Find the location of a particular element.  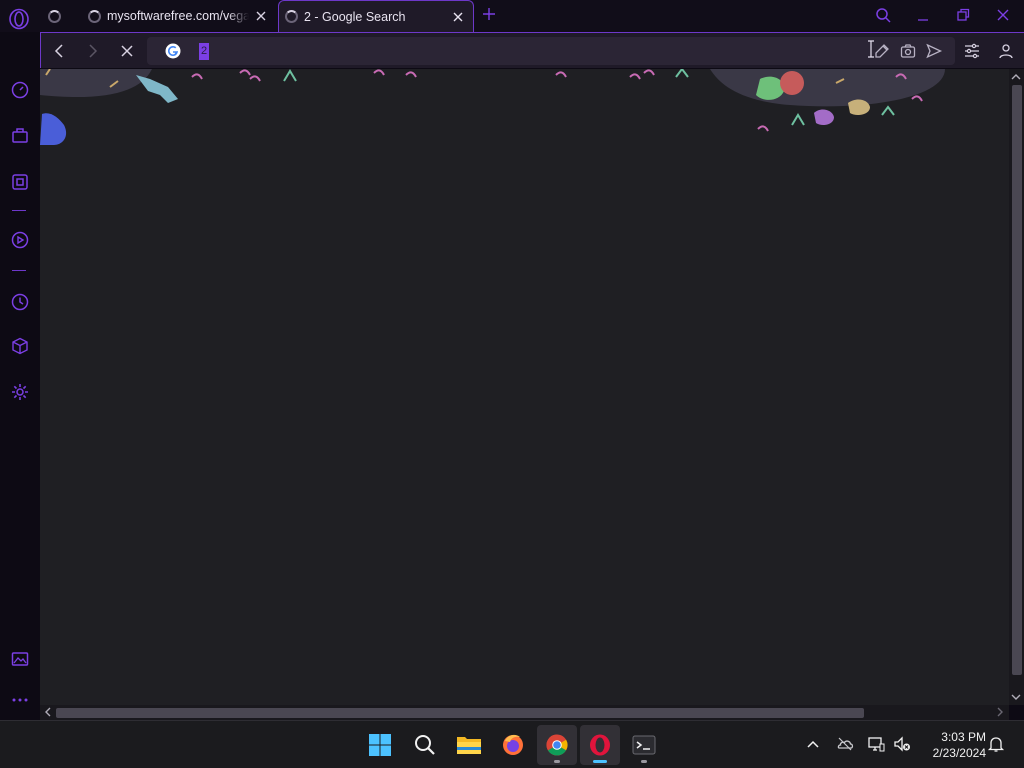

firefox-icon is located at coordinates (513, 744).